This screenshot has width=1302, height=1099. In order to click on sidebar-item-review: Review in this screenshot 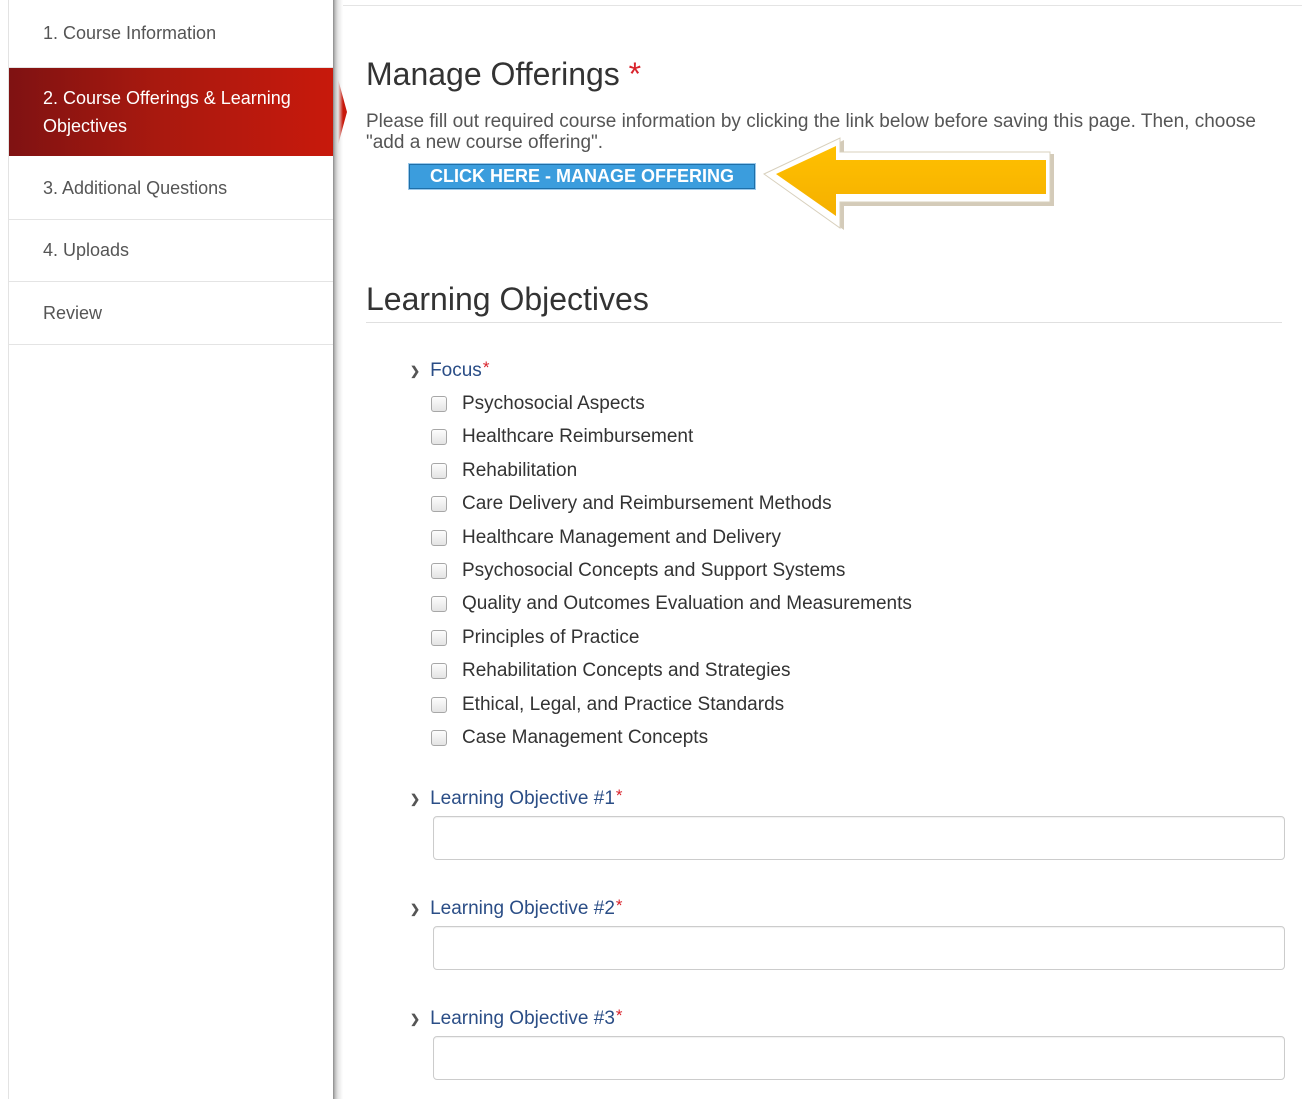, I will do `click(172, 313)`.